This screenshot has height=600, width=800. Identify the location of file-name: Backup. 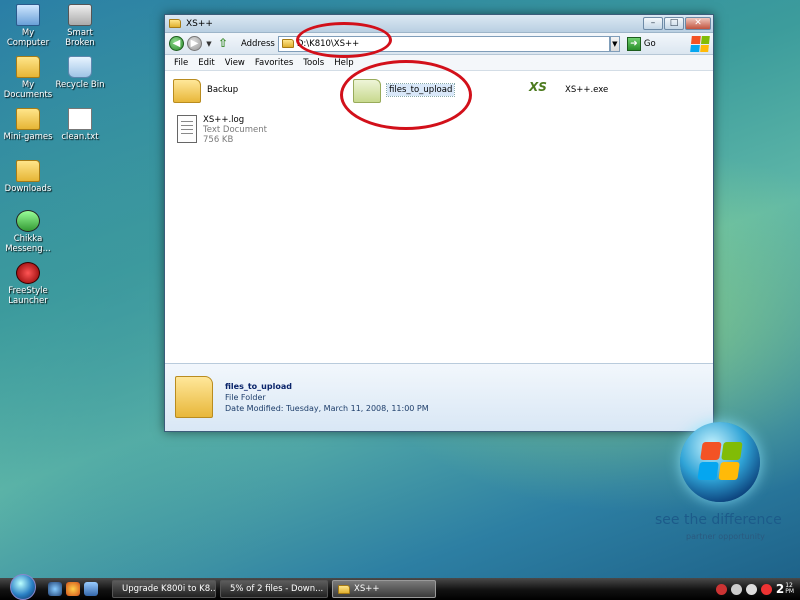
(223, 90).